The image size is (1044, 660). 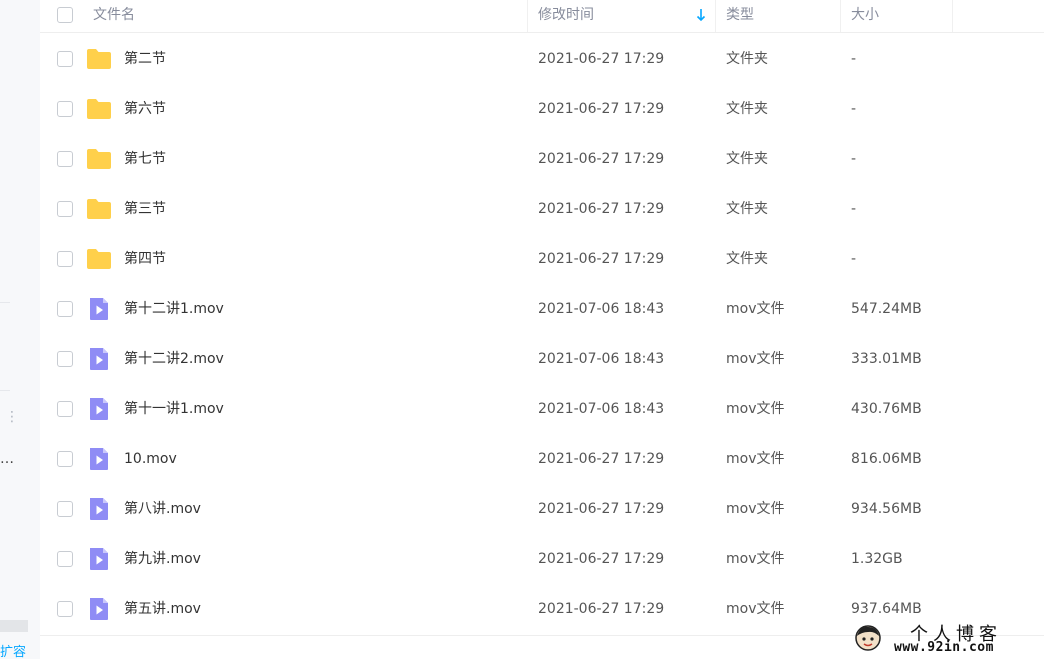 I want to click on file-name: 第六节, so click(x=145, y=109).